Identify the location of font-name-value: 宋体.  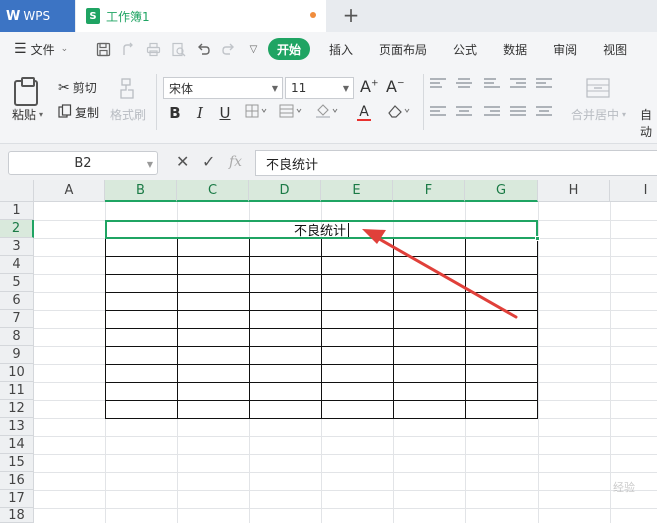
(181, 88).